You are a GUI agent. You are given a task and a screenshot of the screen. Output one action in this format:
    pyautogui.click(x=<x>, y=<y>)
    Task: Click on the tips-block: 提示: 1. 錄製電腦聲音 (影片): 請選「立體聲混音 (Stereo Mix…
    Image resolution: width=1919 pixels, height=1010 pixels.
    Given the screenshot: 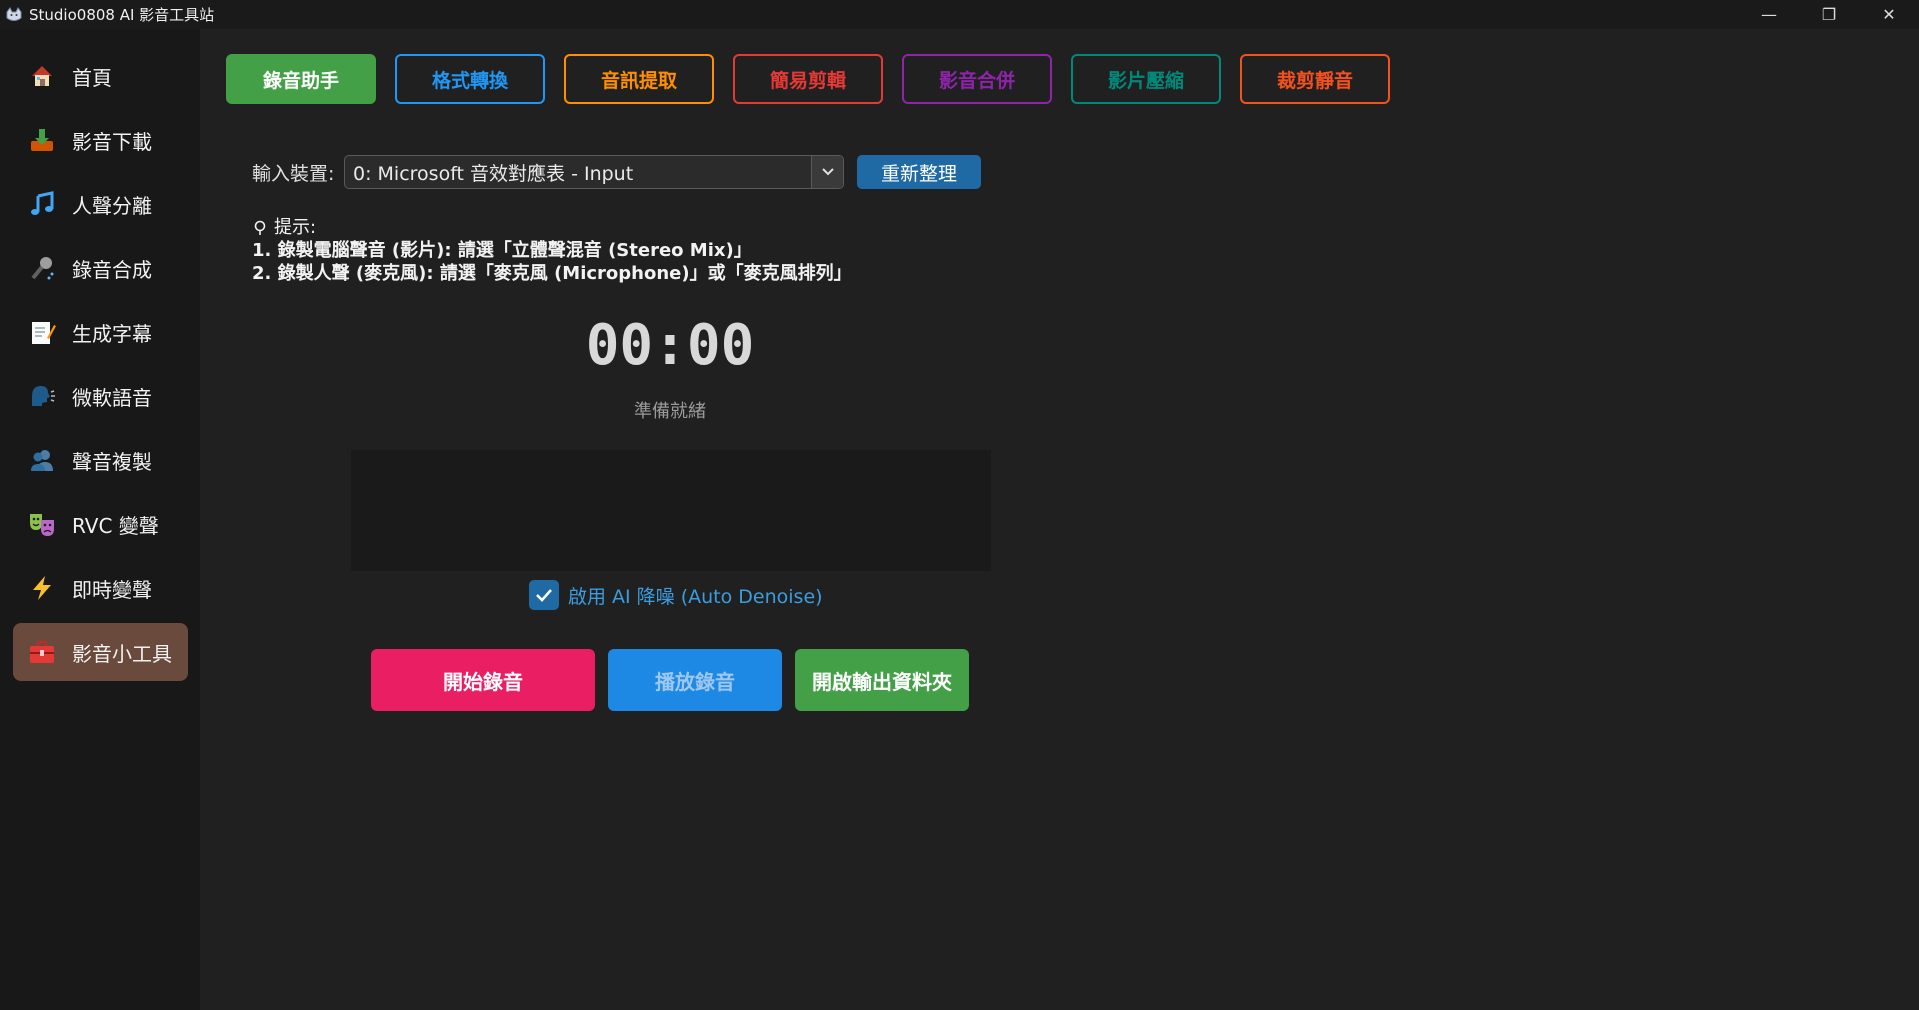 What is the action you would take?
    pyautogui.click(x=552, y=250)
    